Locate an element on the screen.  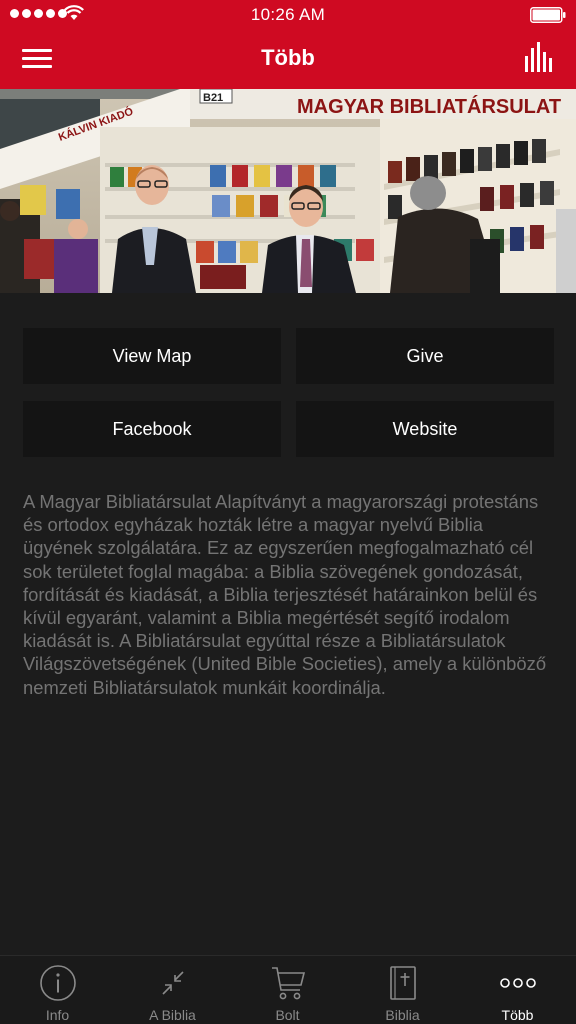
battery-icon is located at coordinates (548, 15).